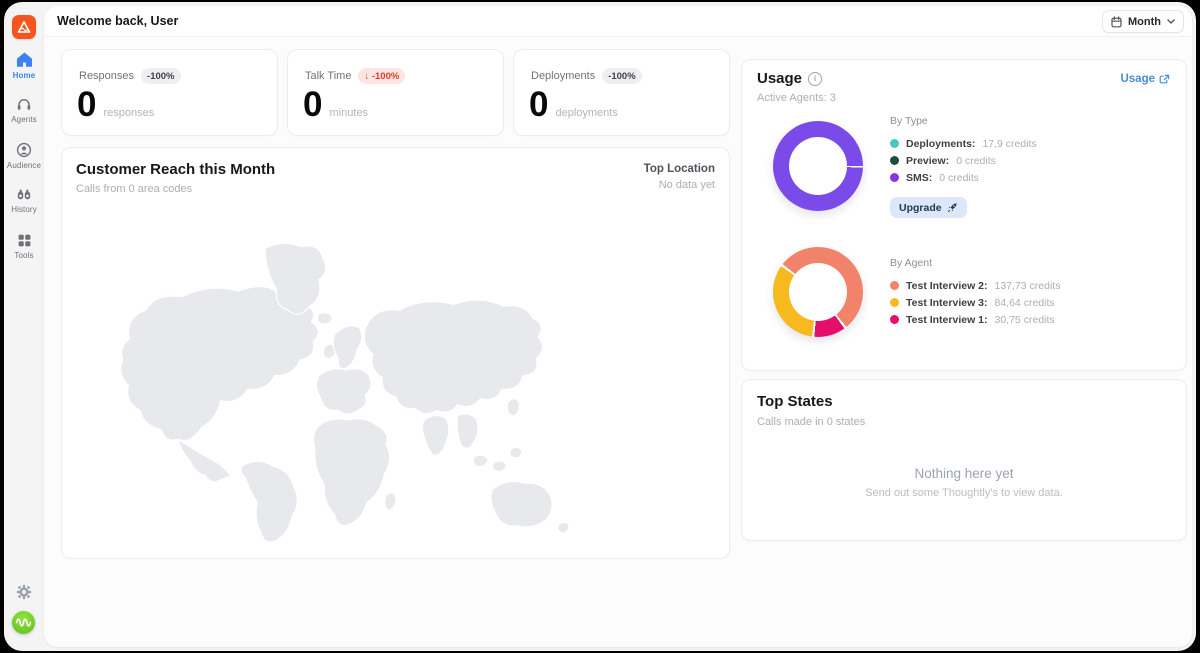 Image resolution: width=1200 pixels, height=653 pixels. I want to click on stat-card-talk-time: Talk Time ↓ -100% 0 minutes, so click(395, 92).